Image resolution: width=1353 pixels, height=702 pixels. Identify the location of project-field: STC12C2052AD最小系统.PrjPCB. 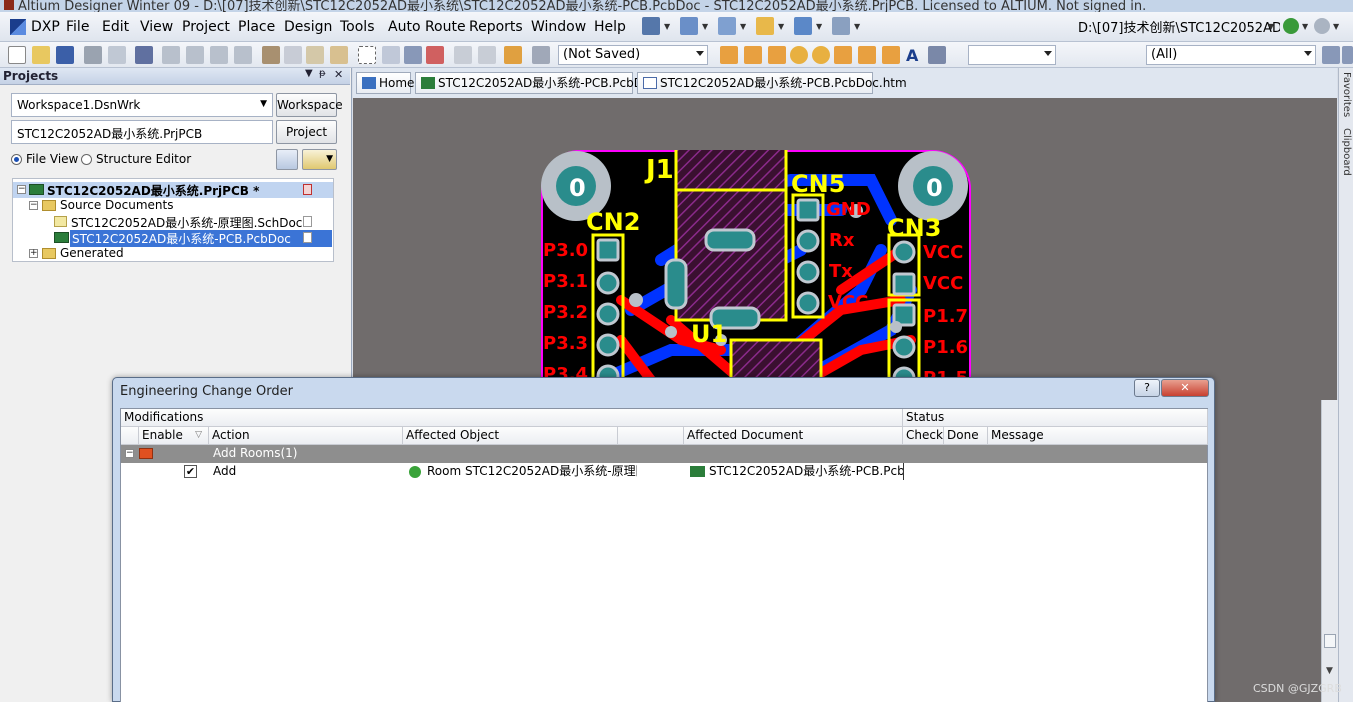
(142, 132).